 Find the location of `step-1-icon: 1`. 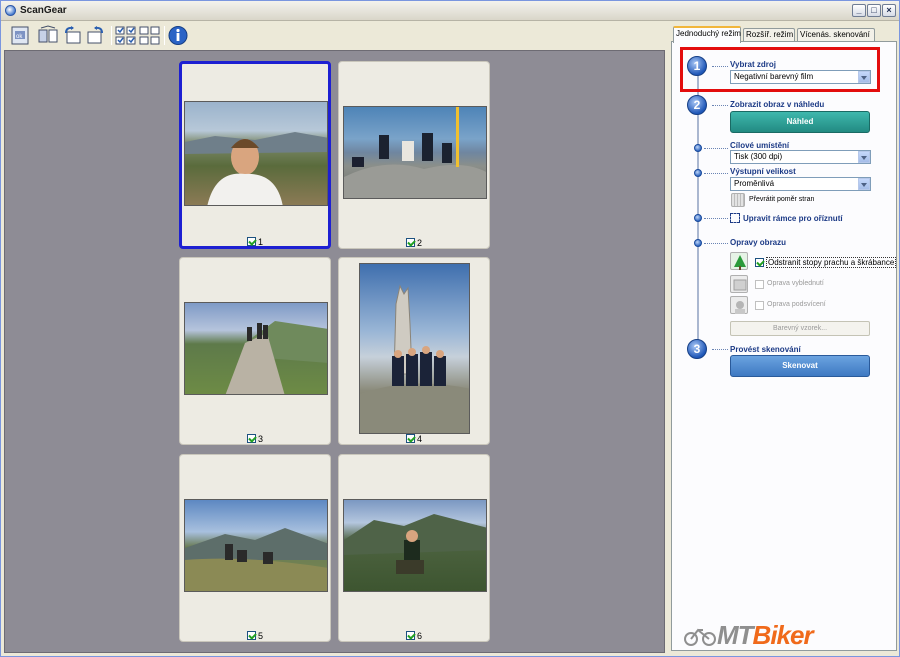

step-1-icon: 1 is located at coordinates (697, 66).